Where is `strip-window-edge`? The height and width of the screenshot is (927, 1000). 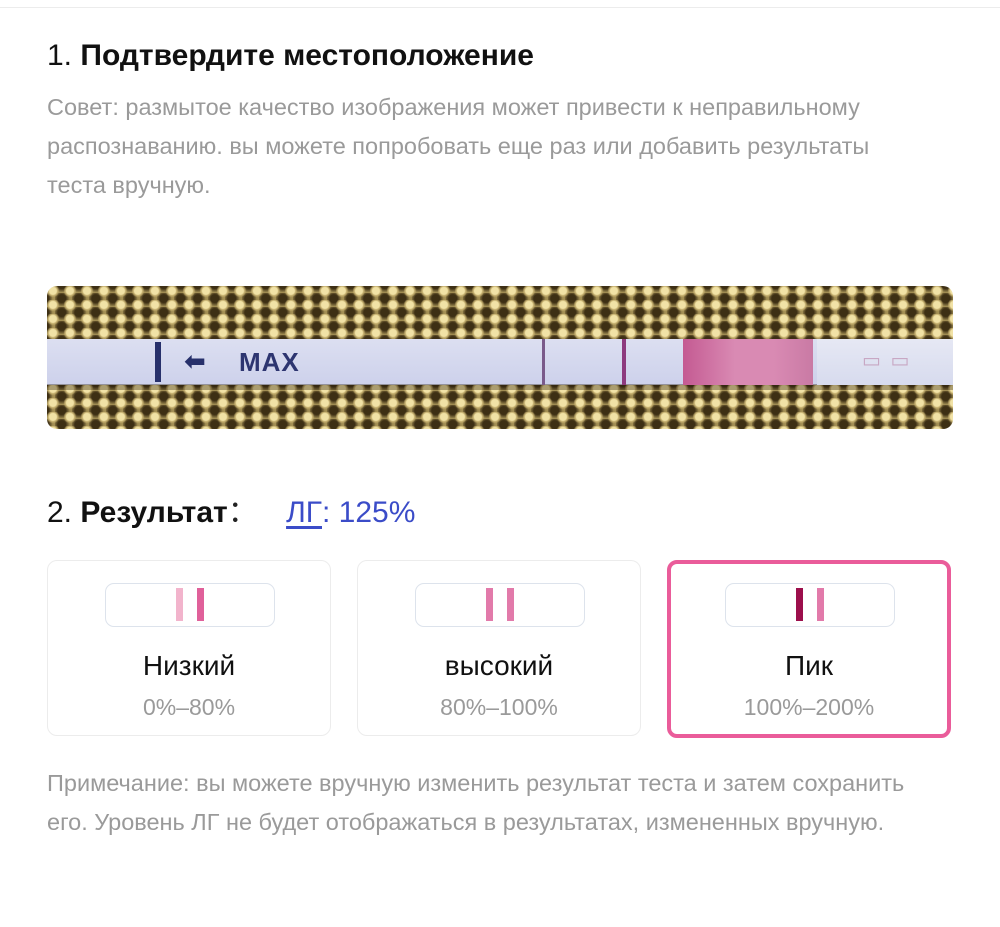
strip-window-edge is located at coordinates (543, 362).